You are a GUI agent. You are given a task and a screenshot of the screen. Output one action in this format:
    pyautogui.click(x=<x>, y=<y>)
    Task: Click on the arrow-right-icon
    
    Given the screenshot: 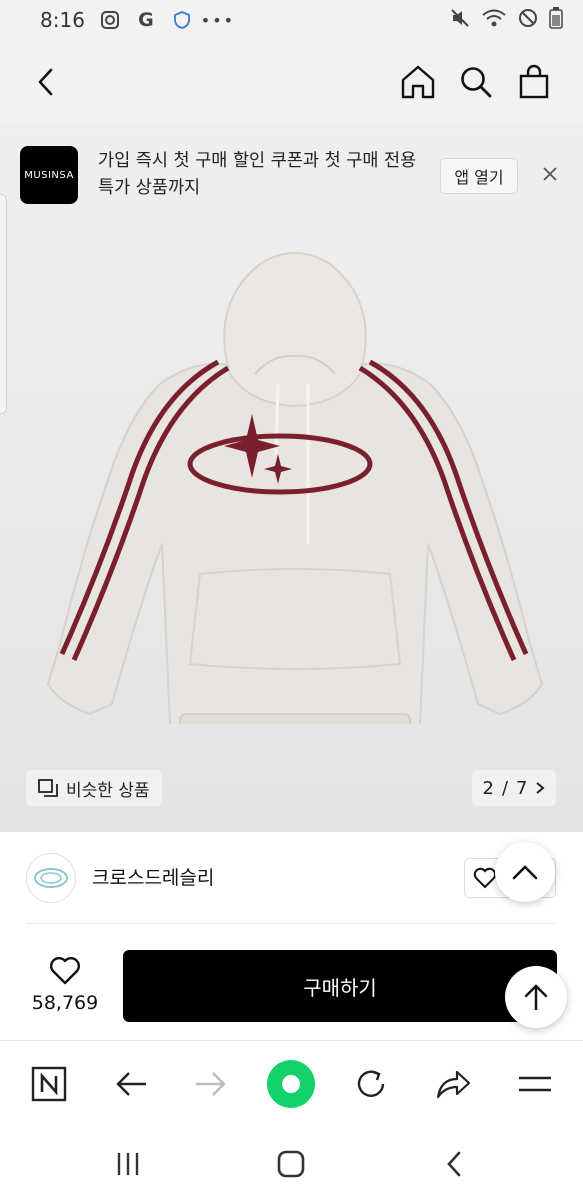 What is the action you would take?
    pyautogui.click(x=211, y=1084)
    